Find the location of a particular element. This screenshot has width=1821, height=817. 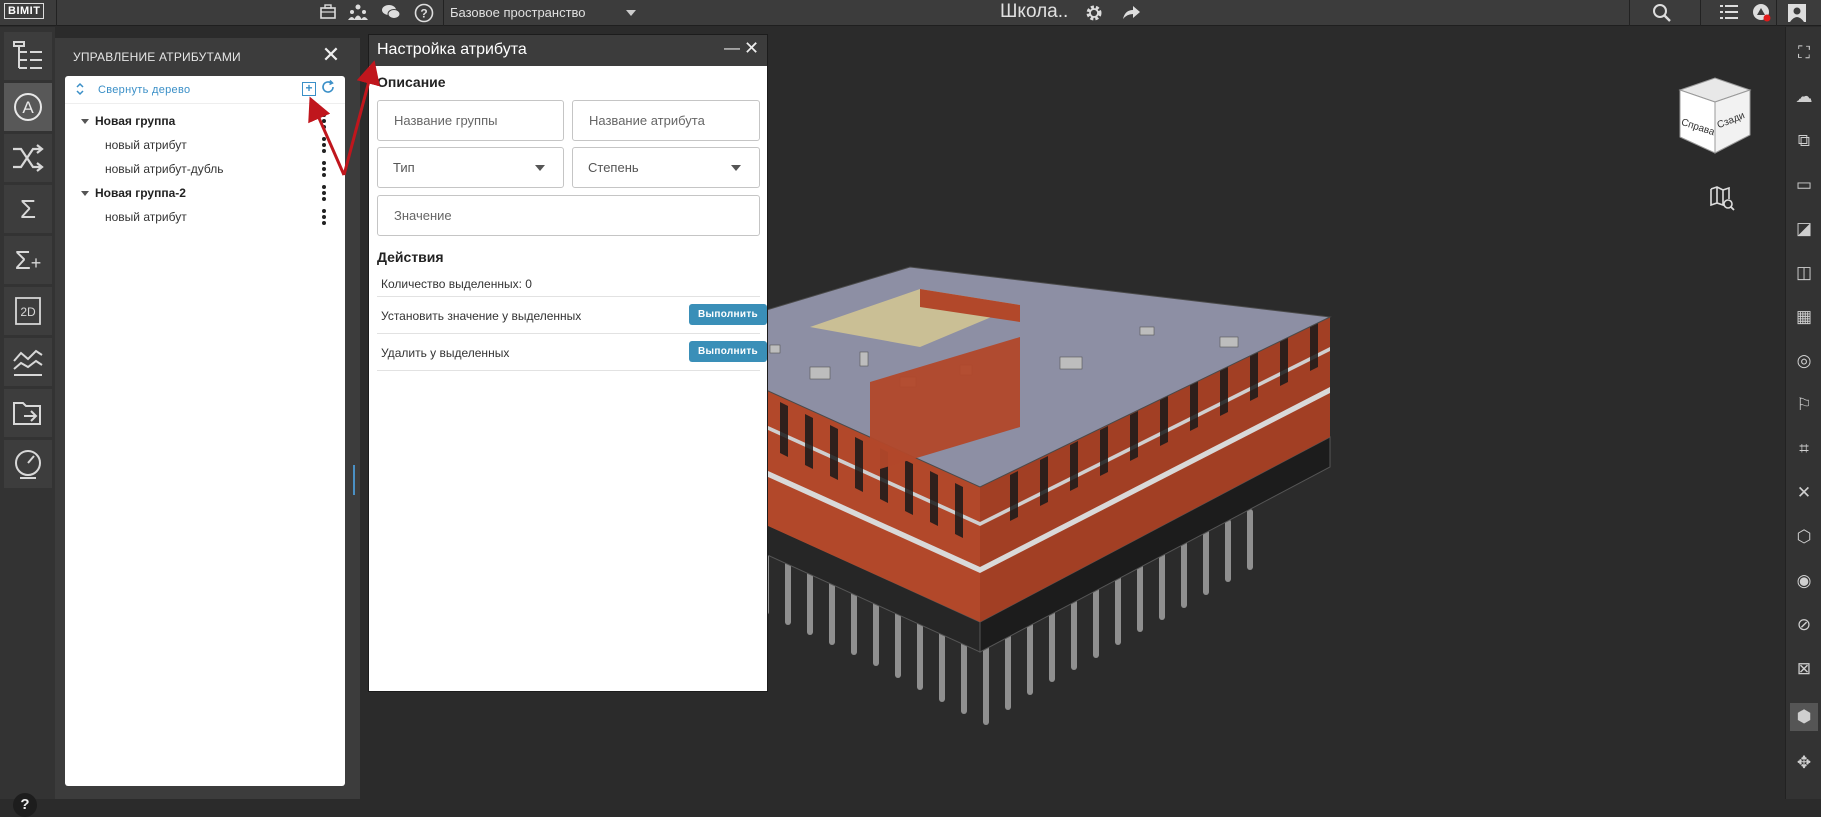

gear-icon is located at coordinates (1094, 13).